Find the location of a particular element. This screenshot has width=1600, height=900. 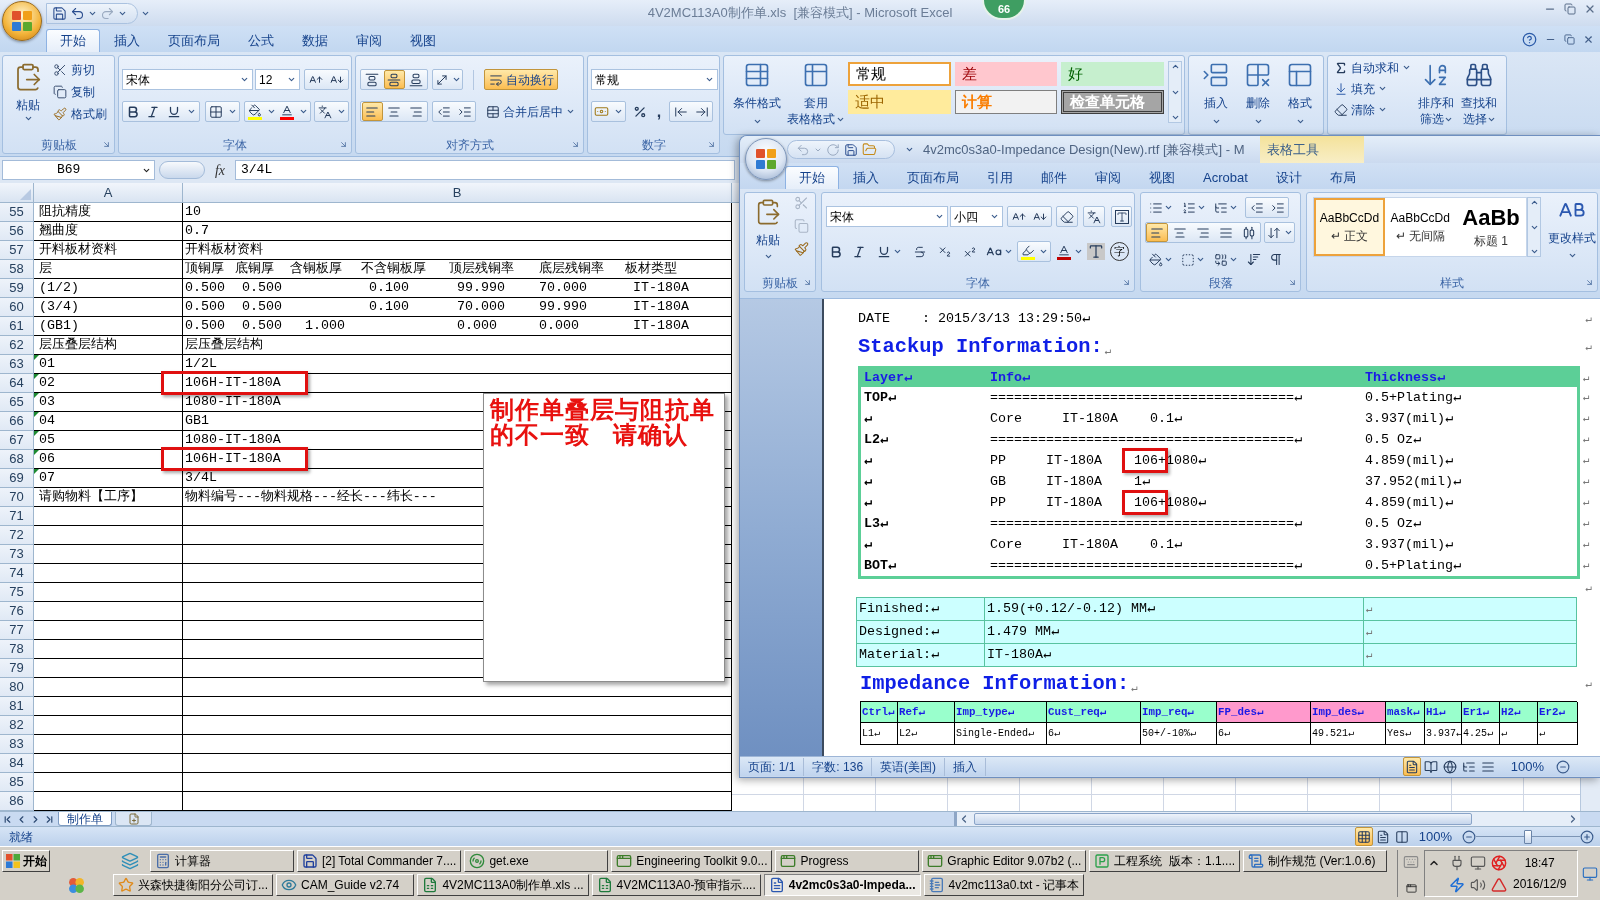

ribbon-tab: 页面布局 is located at coordinates (933, 177).